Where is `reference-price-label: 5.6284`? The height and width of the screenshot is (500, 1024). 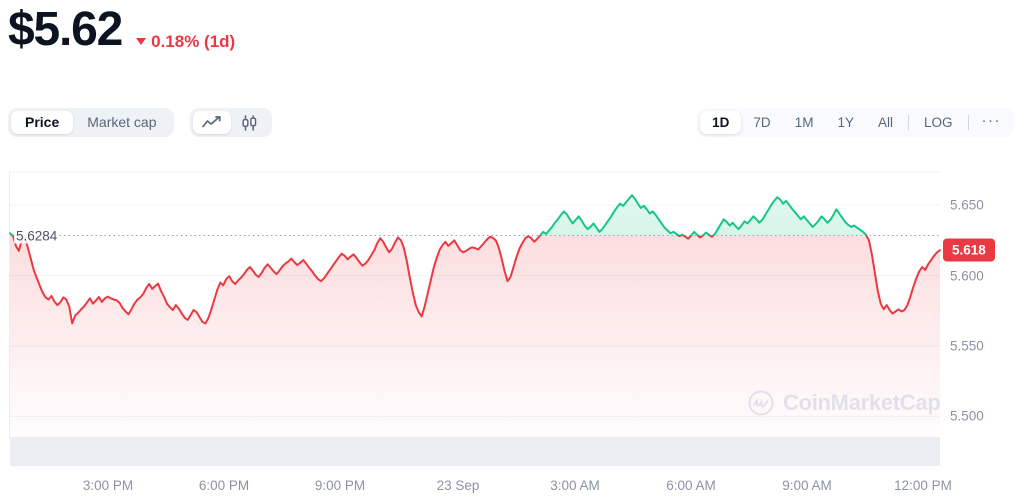
reference-price-label: 5.6284 is located at coordinates (37, 236).